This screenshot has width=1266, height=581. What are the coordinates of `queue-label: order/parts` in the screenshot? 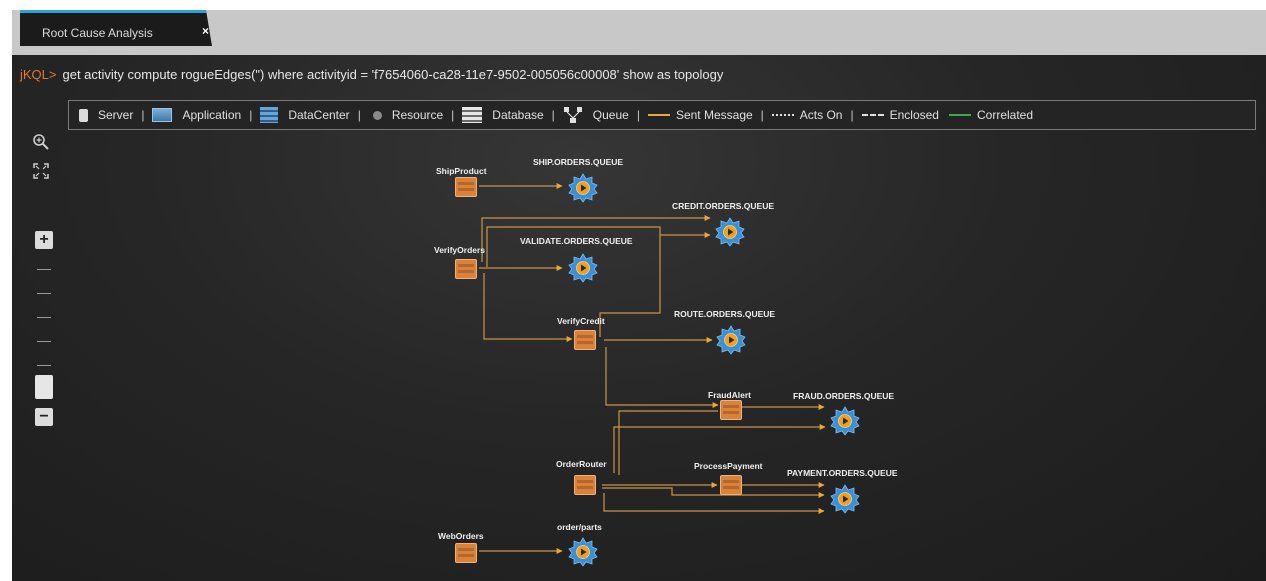 It's located at (579, 527).